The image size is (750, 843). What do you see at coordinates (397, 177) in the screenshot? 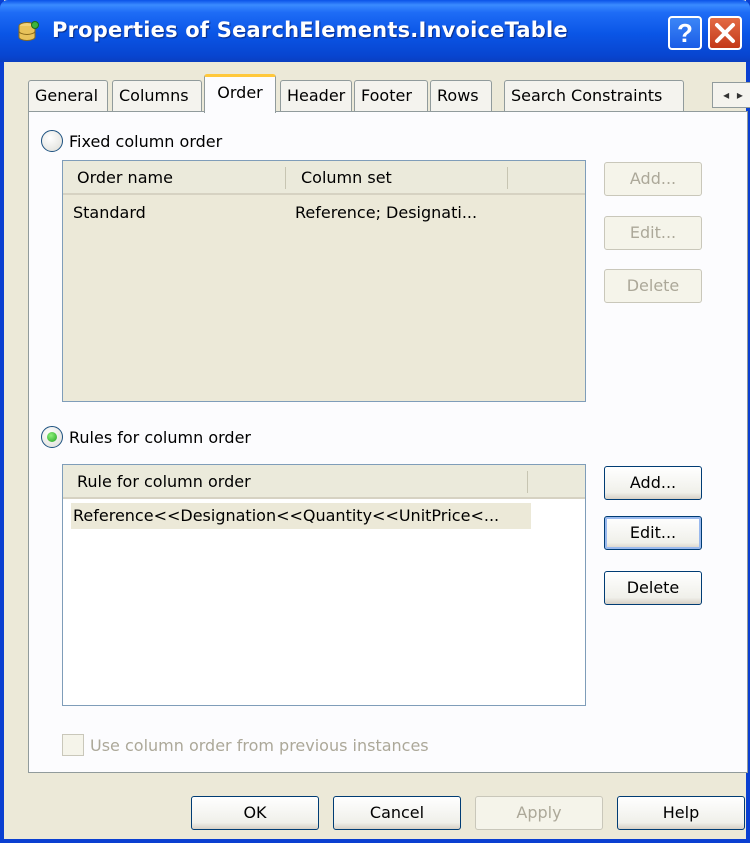
I see `column-header-column-set: Column set` at bounding box center [397, 177].